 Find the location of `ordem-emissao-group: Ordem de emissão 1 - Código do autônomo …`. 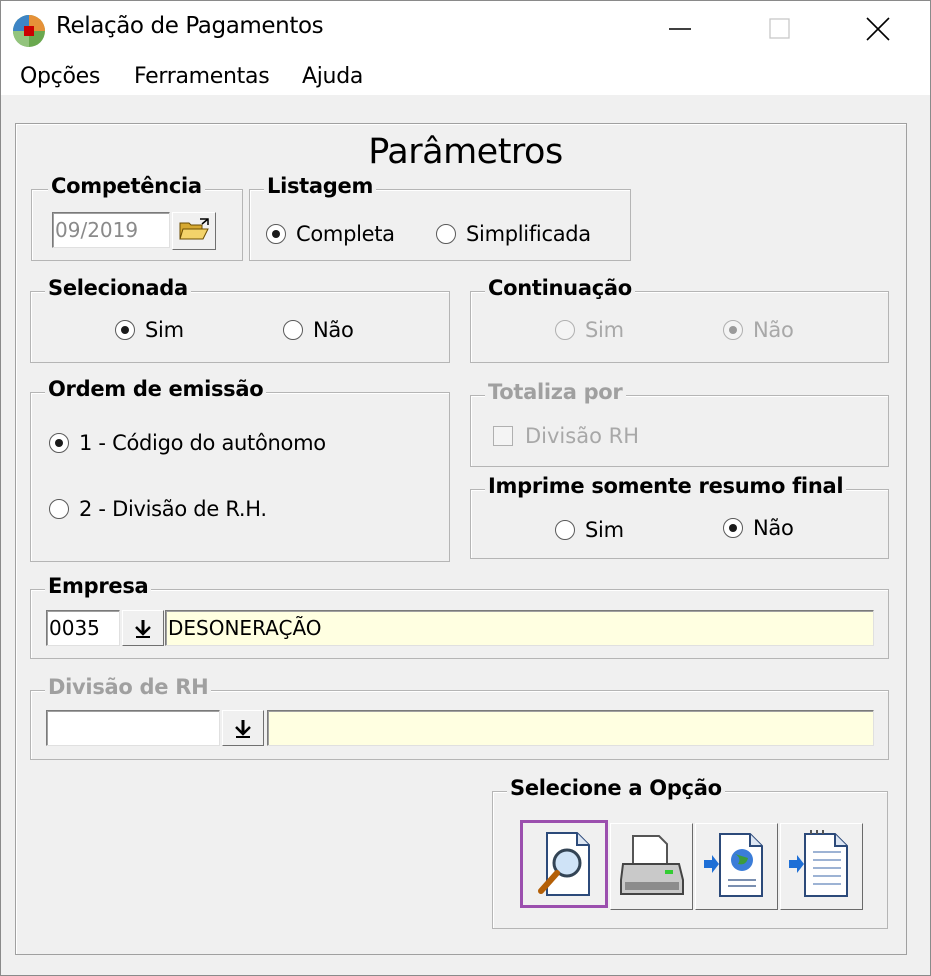

ordem-emissao-group: Ordem de emissão 1 - Código do autônomo … is located at coordinates (240, 469).